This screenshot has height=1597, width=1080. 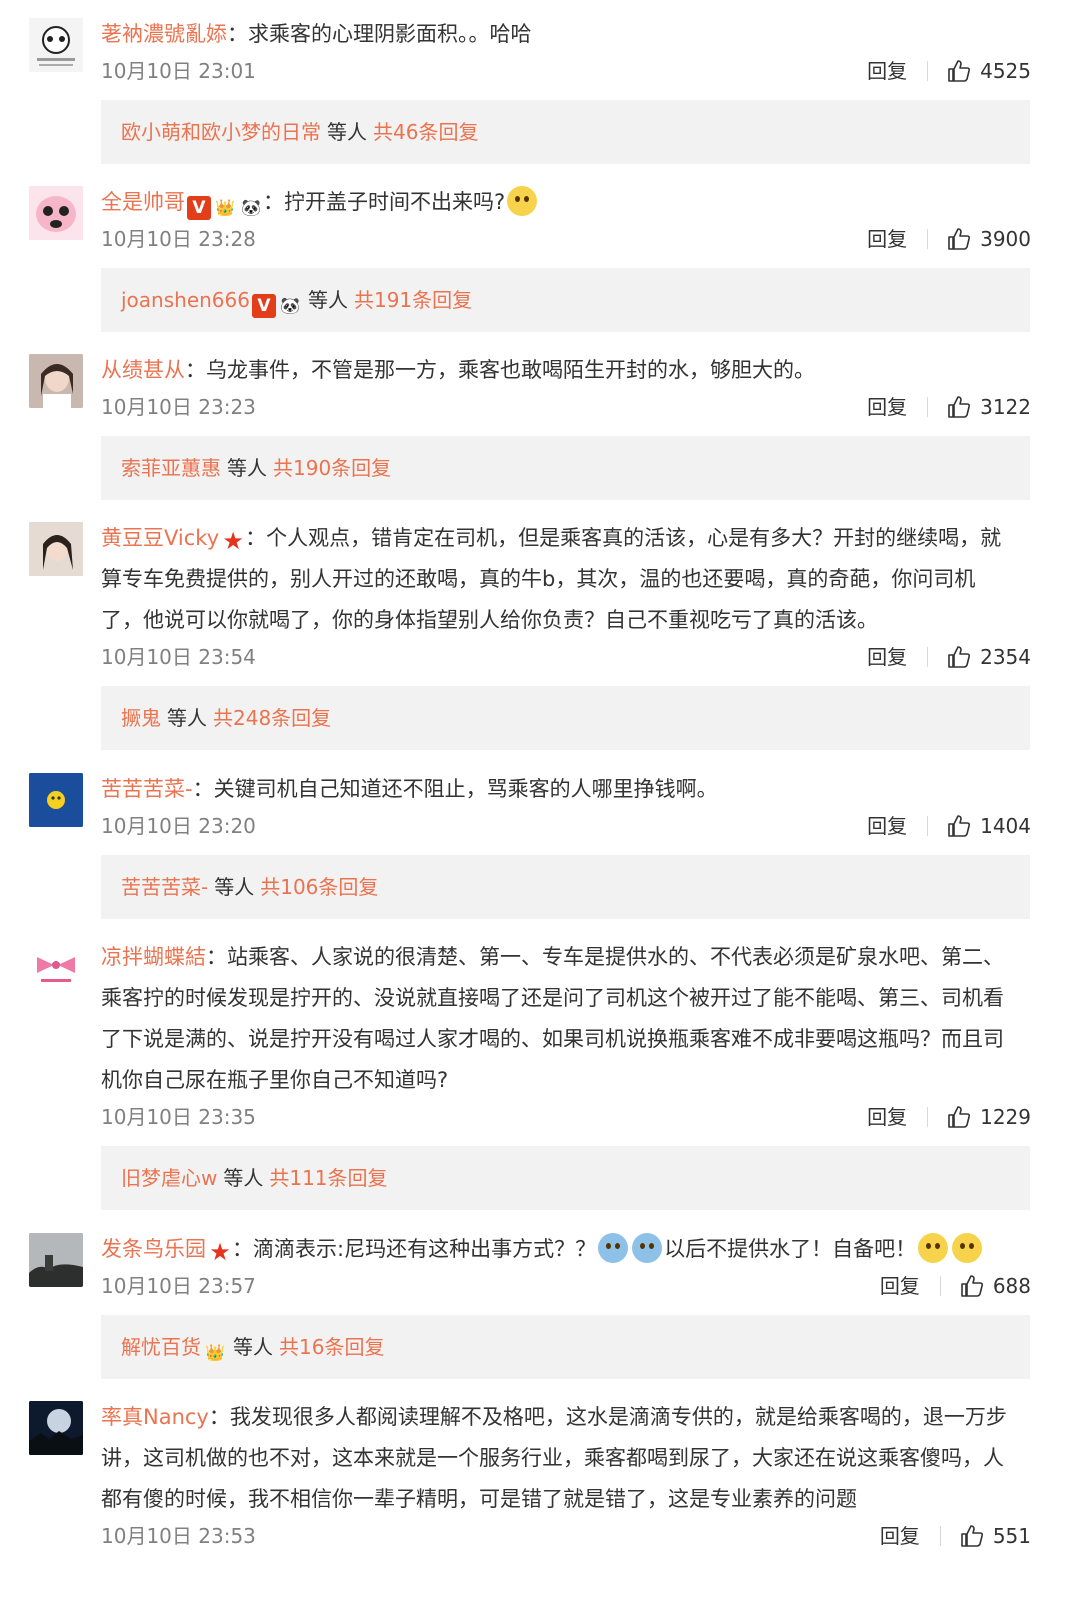 I want to click on comment-actions: 回复 4525, so click(x=949, y=71).